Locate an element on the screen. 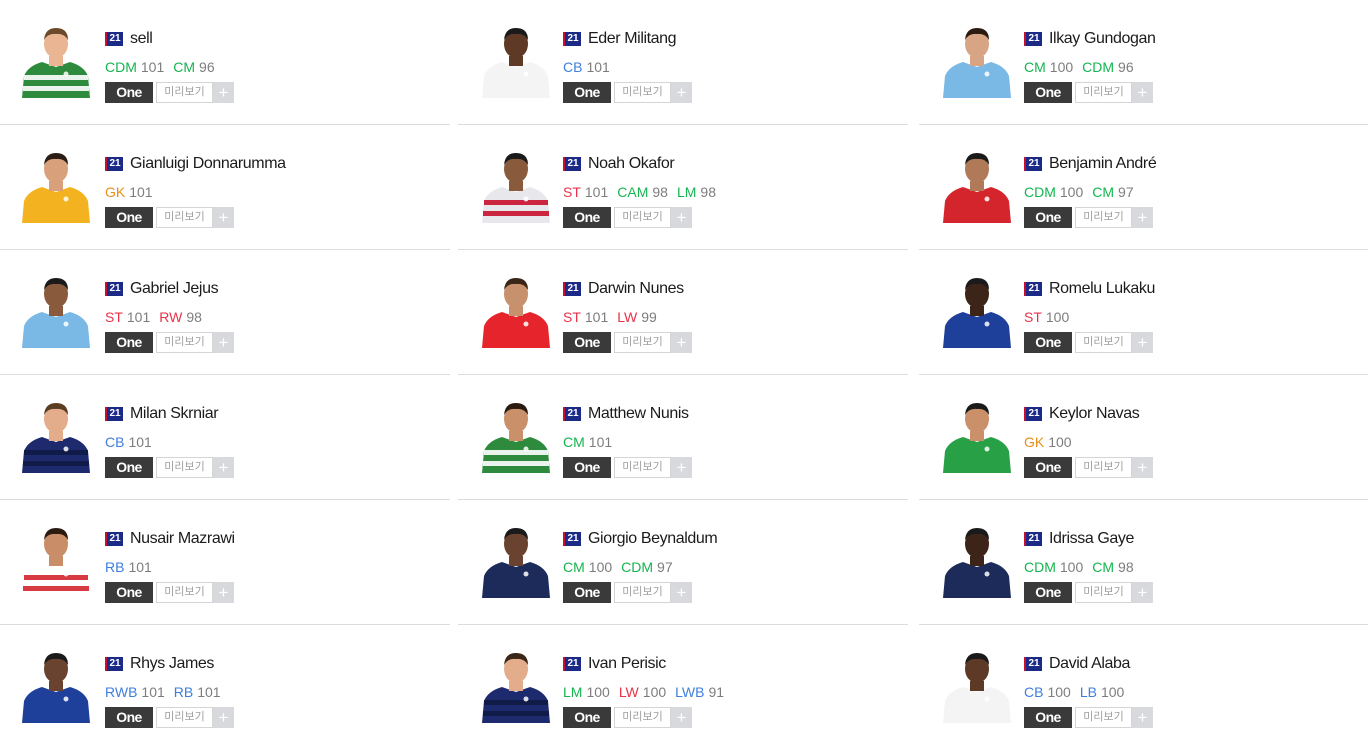 Image resolution: width=1368 pixels, height=753 pixels. player-name: Gabriel Jejus is located at coordinates (174, 289).